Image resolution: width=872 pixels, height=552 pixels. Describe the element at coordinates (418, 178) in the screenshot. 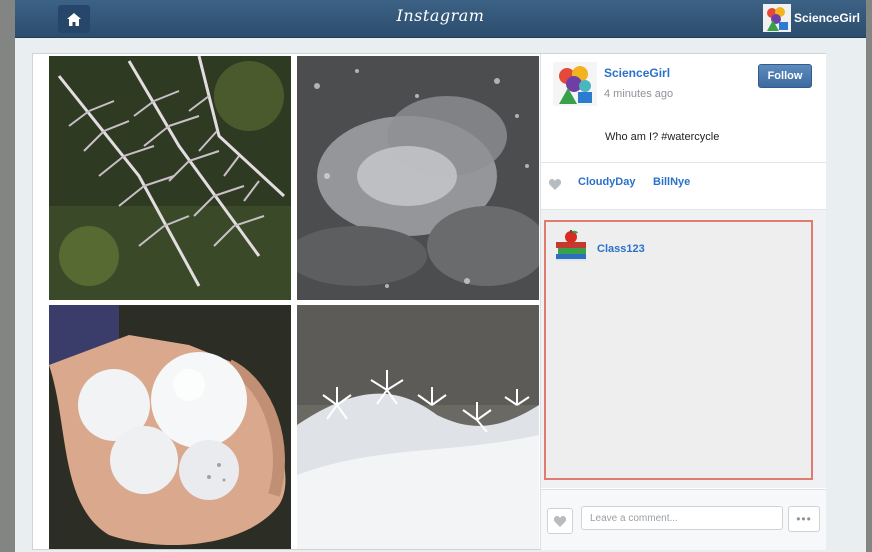

I see `photo-frost-texture` at that location.